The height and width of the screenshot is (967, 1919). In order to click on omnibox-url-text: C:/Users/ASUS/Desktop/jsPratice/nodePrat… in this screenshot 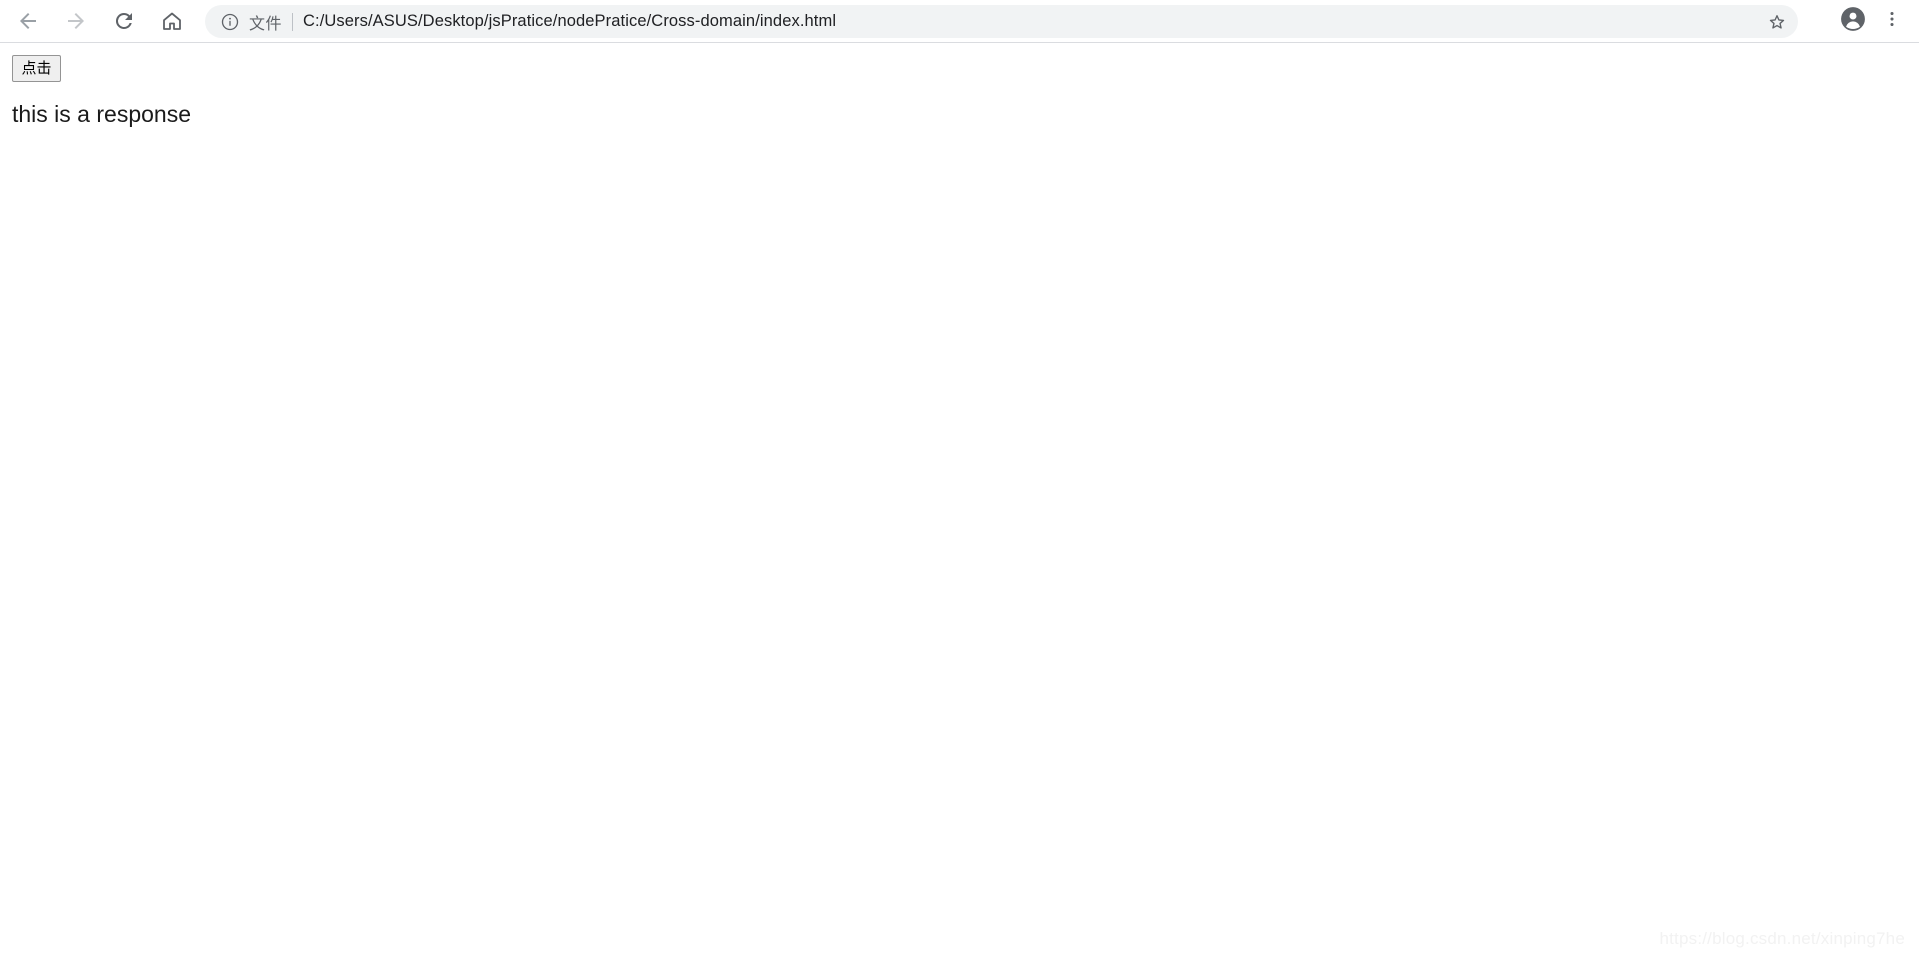, I will do `click(1031, 21)`.